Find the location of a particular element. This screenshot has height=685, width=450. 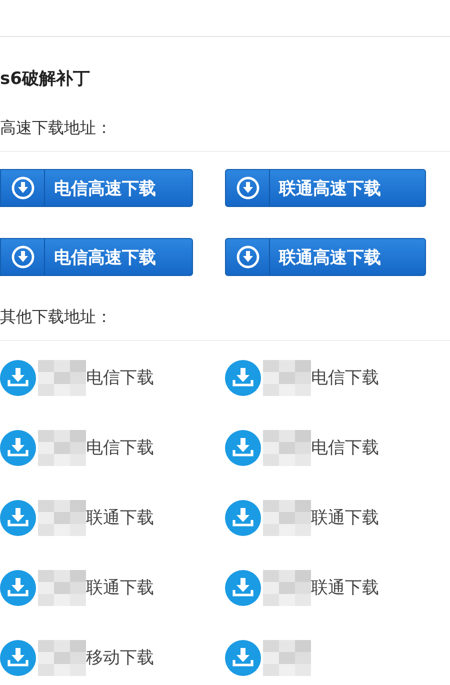

section-heading: 其他下载地址： is located at coordinates (56, 317).